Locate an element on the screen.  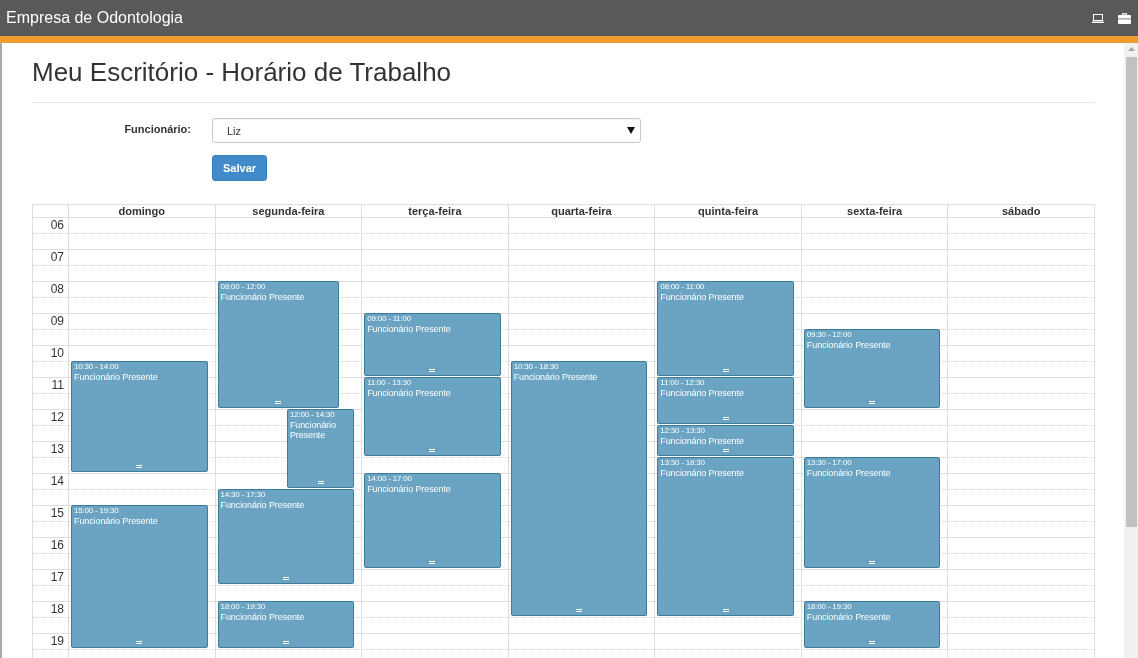
day-header: quinta-feira is located at coordinates (728, 211).